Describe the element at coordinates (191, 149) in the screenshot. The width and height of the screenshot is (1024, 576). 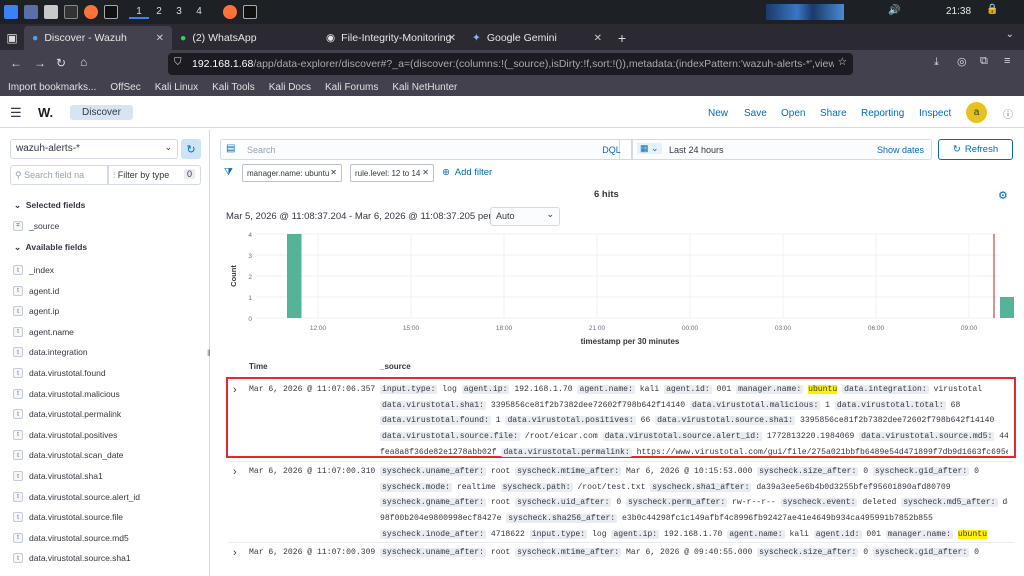
I see `refresh-index-button: ↻` at that location.